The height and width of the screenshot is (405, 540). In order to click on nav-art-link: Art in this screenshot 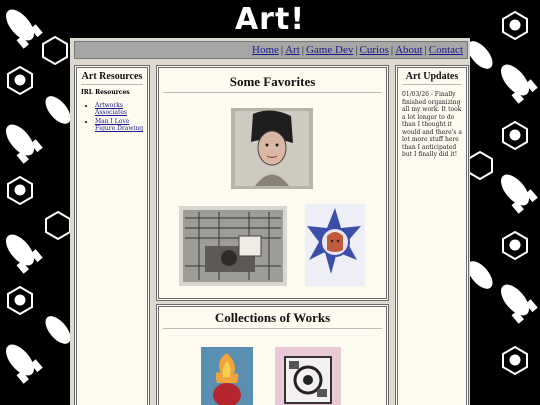, I will do `click(292, 50)`.